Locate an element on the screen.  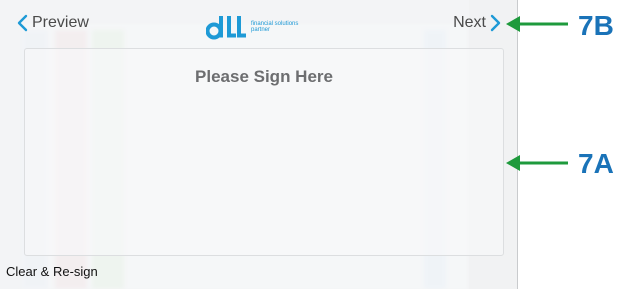
chevron-right-icon is located at coordinates (495, 23).